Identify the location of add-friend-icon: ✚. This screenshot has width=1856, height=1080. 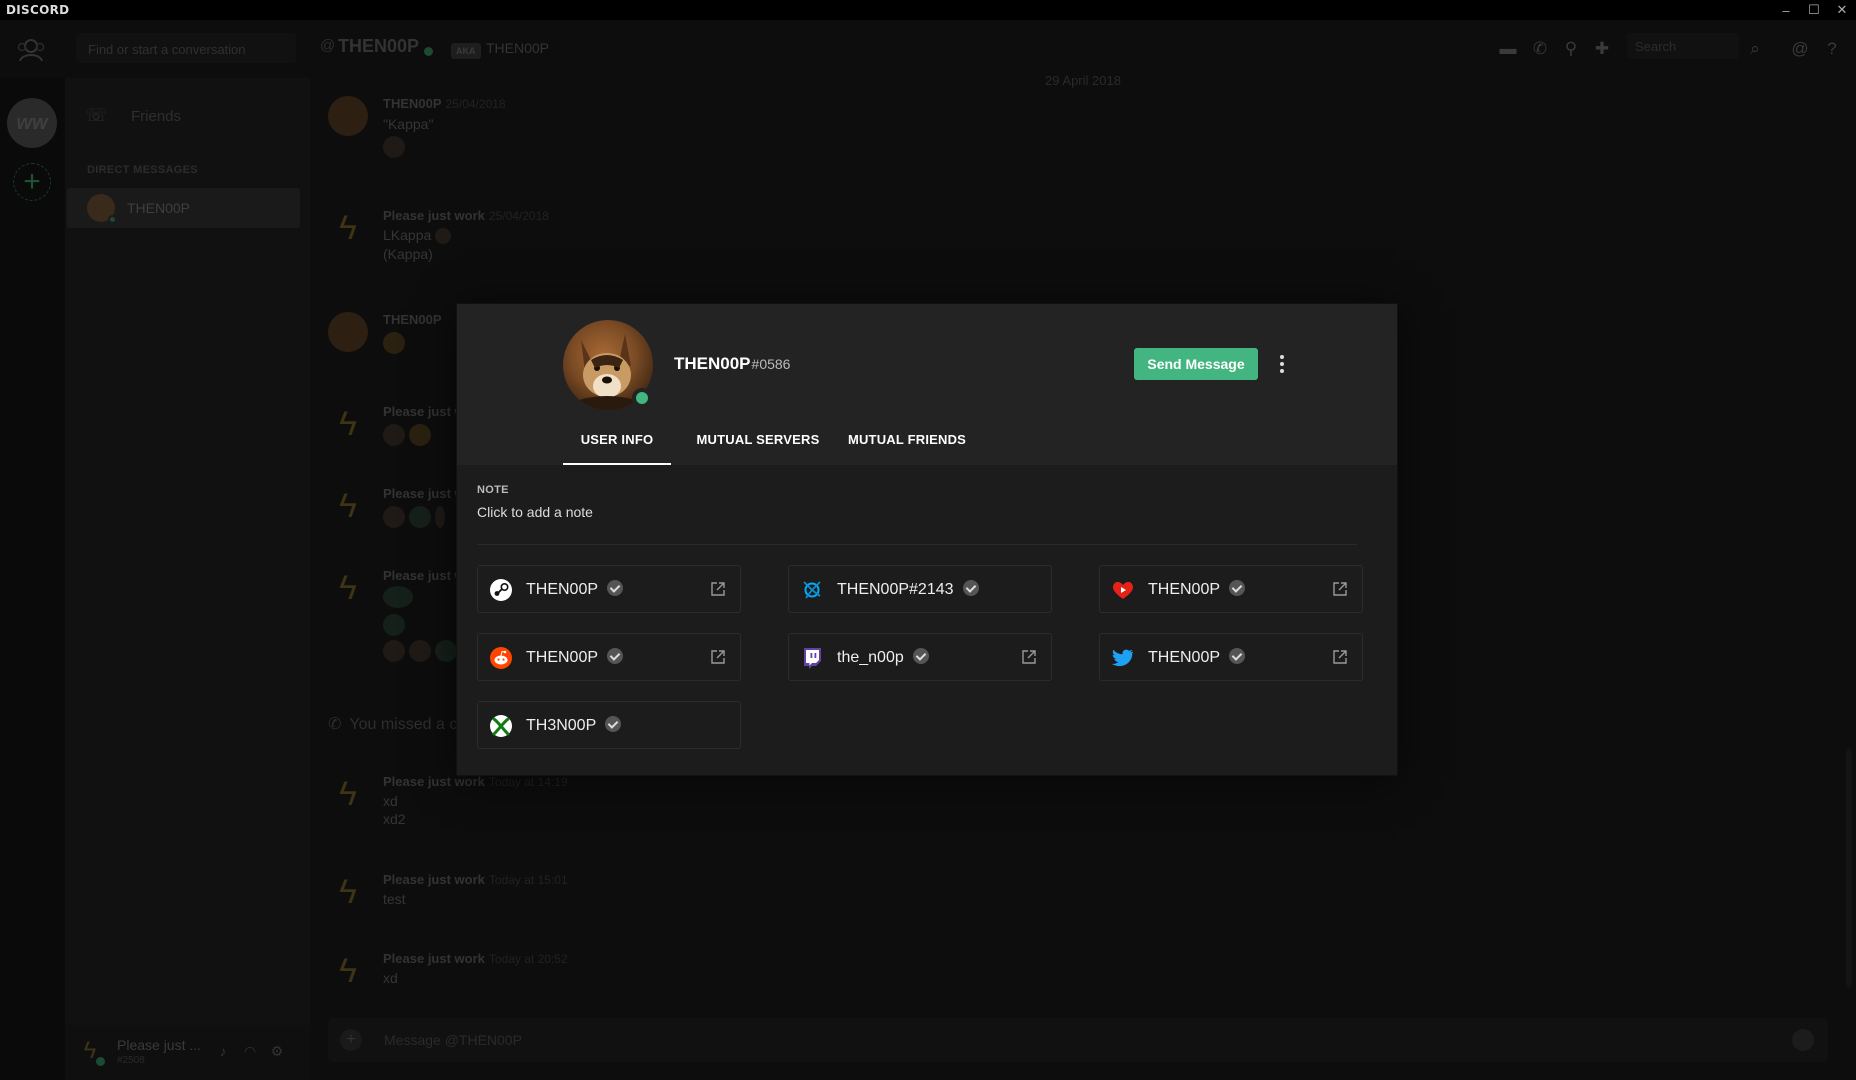
(1602, 49).